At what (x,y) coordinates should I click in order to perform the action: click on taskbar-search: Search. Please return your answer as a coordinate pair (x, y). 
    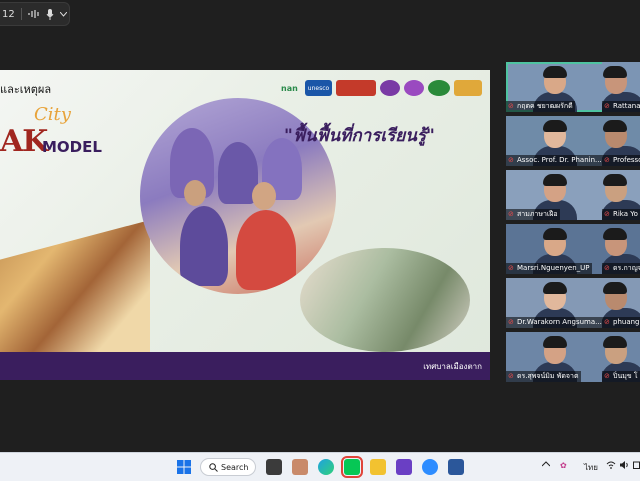
    Looking at the image, I should click on (228, 467).